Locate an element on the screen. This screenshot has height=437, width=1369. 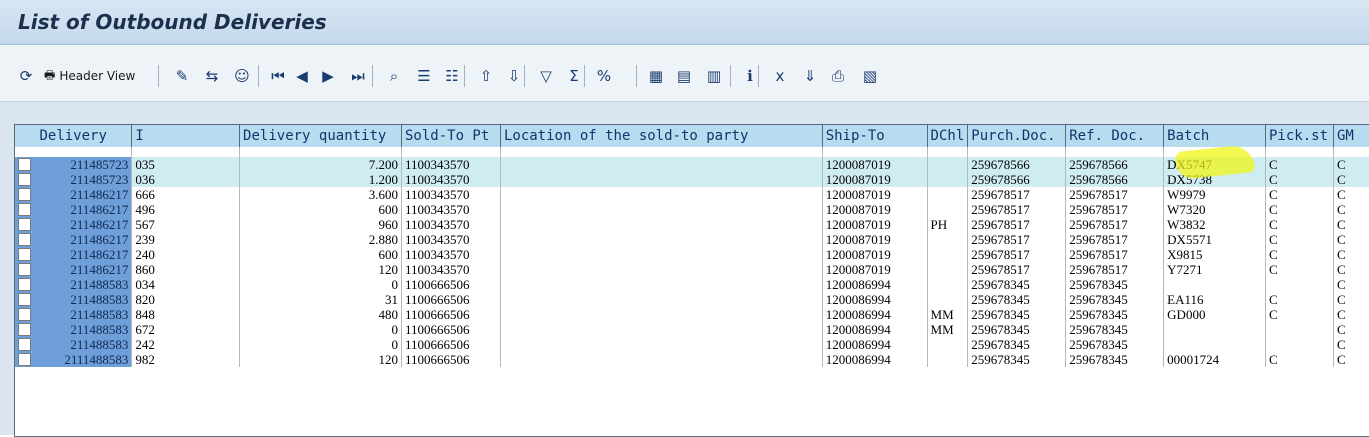
goods-movement-icon: ⇆ is located at coordinates (212, 76).